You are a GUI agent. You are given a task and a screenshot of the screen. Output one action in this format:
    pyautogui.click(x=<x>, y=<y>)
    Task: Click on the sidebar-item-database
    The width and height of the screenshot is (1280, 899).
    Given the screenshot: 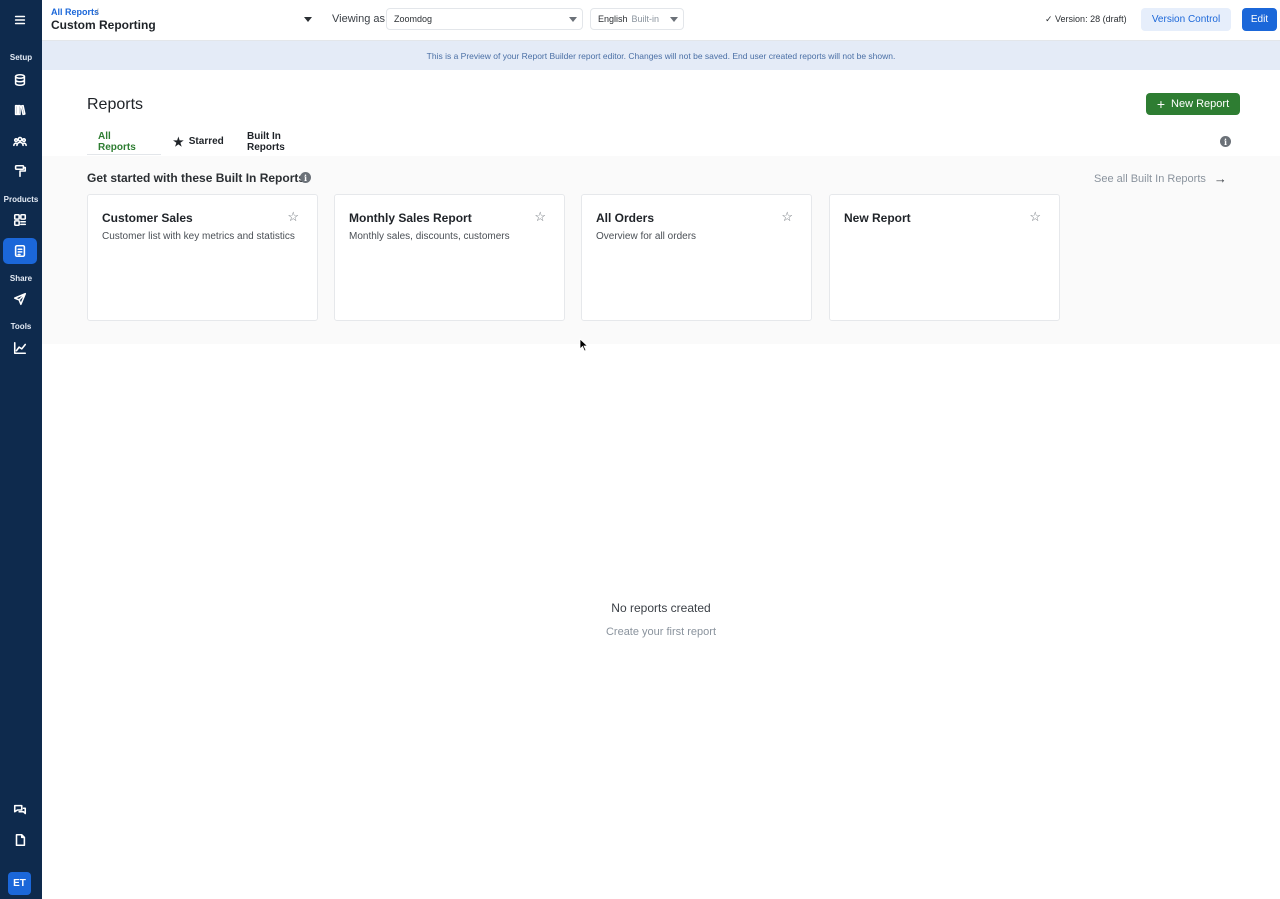 What is the action you would take?
    pyautogui.click(x=20, y=80)
    